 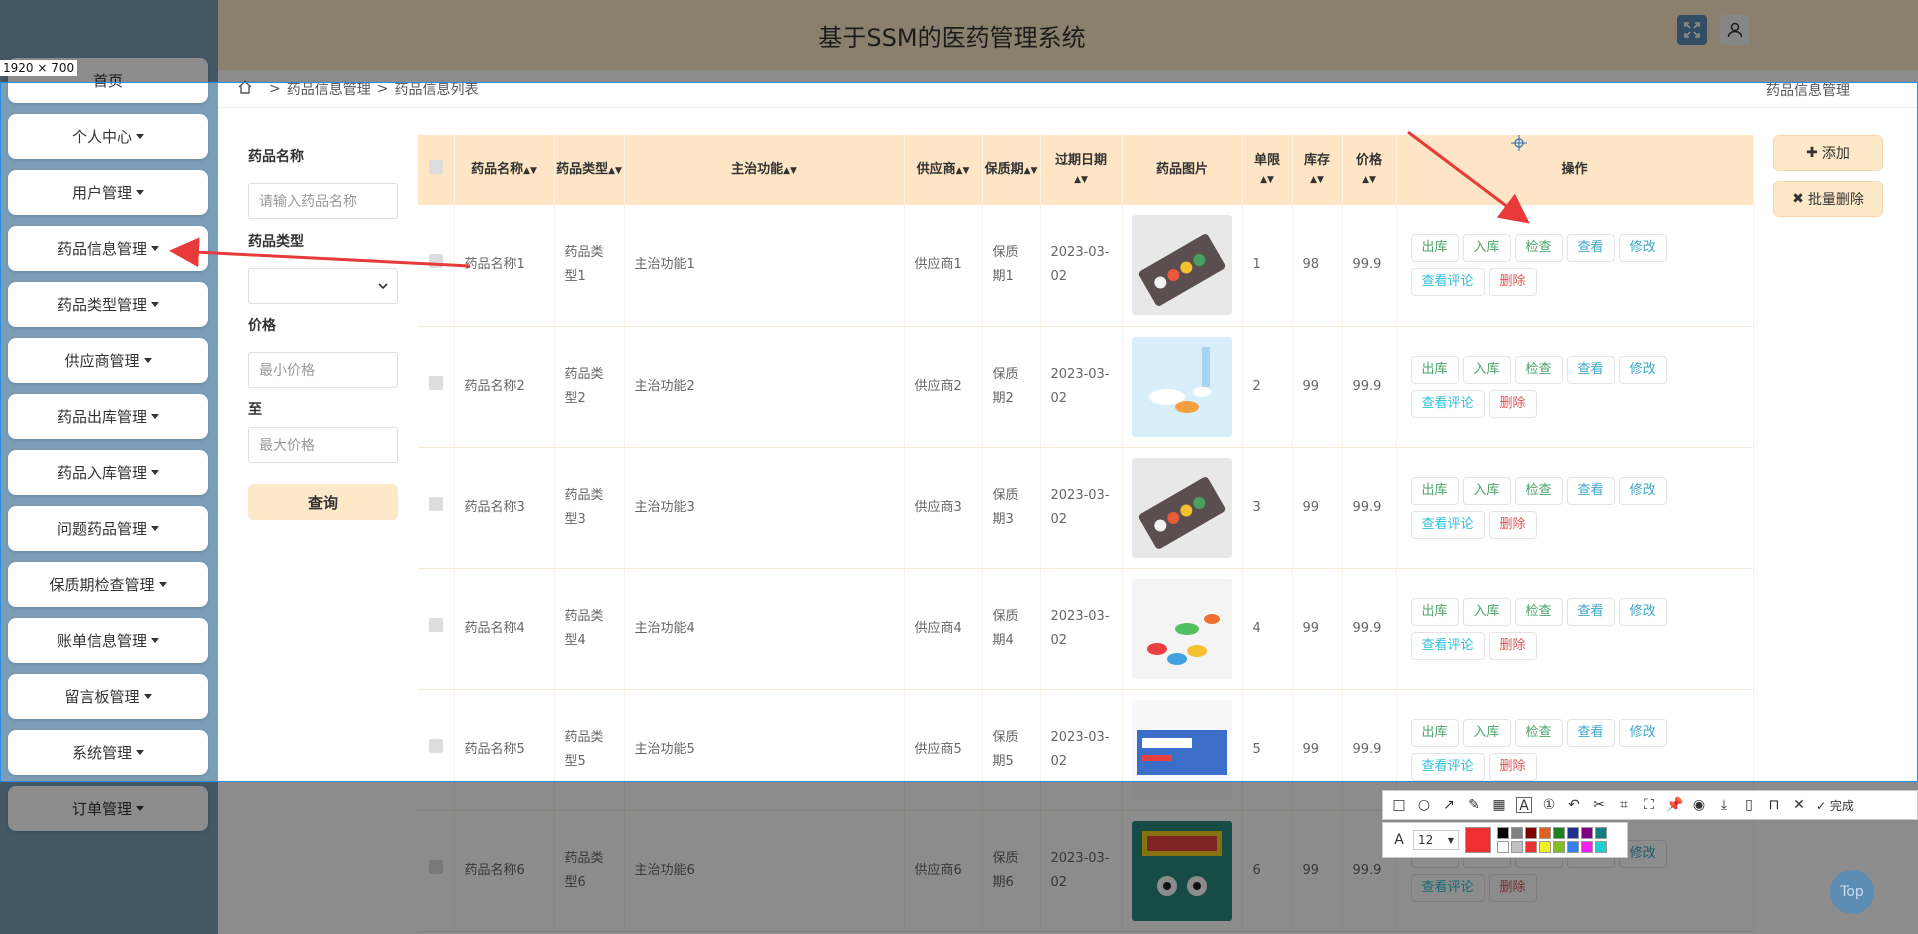 What do you see at coordinates (1399, 805) in the screenshot?
I see `rectangle-tool-icon: □` at bounding box center [1399, 805].